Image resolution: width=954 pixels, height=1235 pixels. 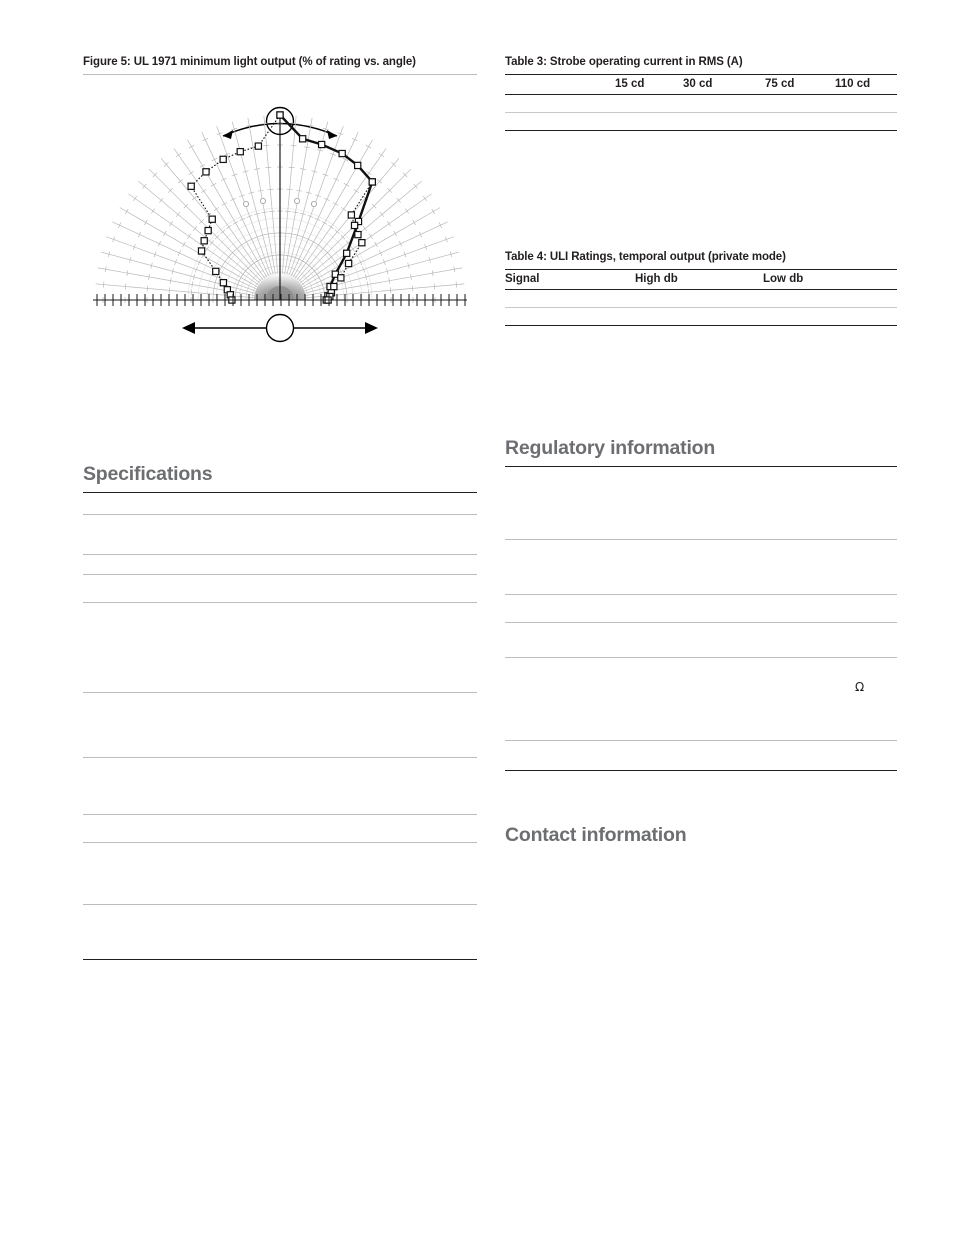 I want to click on contact-section: Contact information, so click(x=701, y=838).